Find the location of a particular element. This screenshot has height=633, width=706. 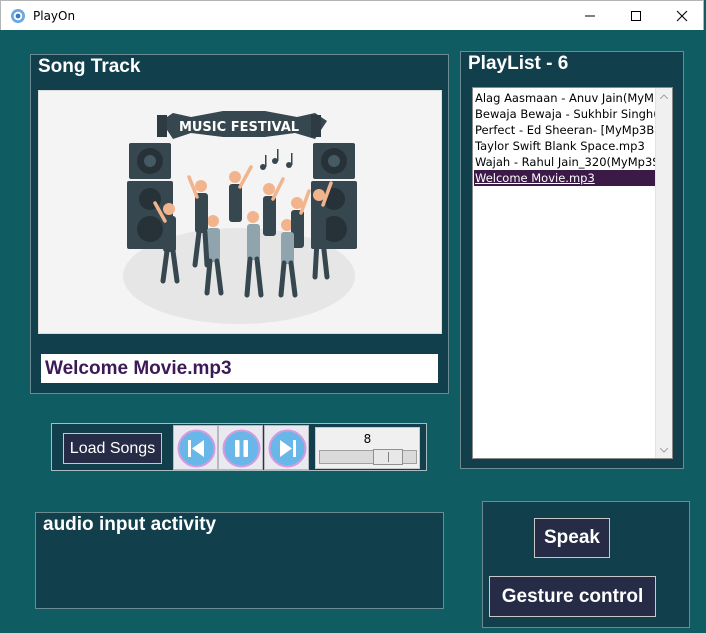

window-title: PlayOn is located at coordinates (54, 16).